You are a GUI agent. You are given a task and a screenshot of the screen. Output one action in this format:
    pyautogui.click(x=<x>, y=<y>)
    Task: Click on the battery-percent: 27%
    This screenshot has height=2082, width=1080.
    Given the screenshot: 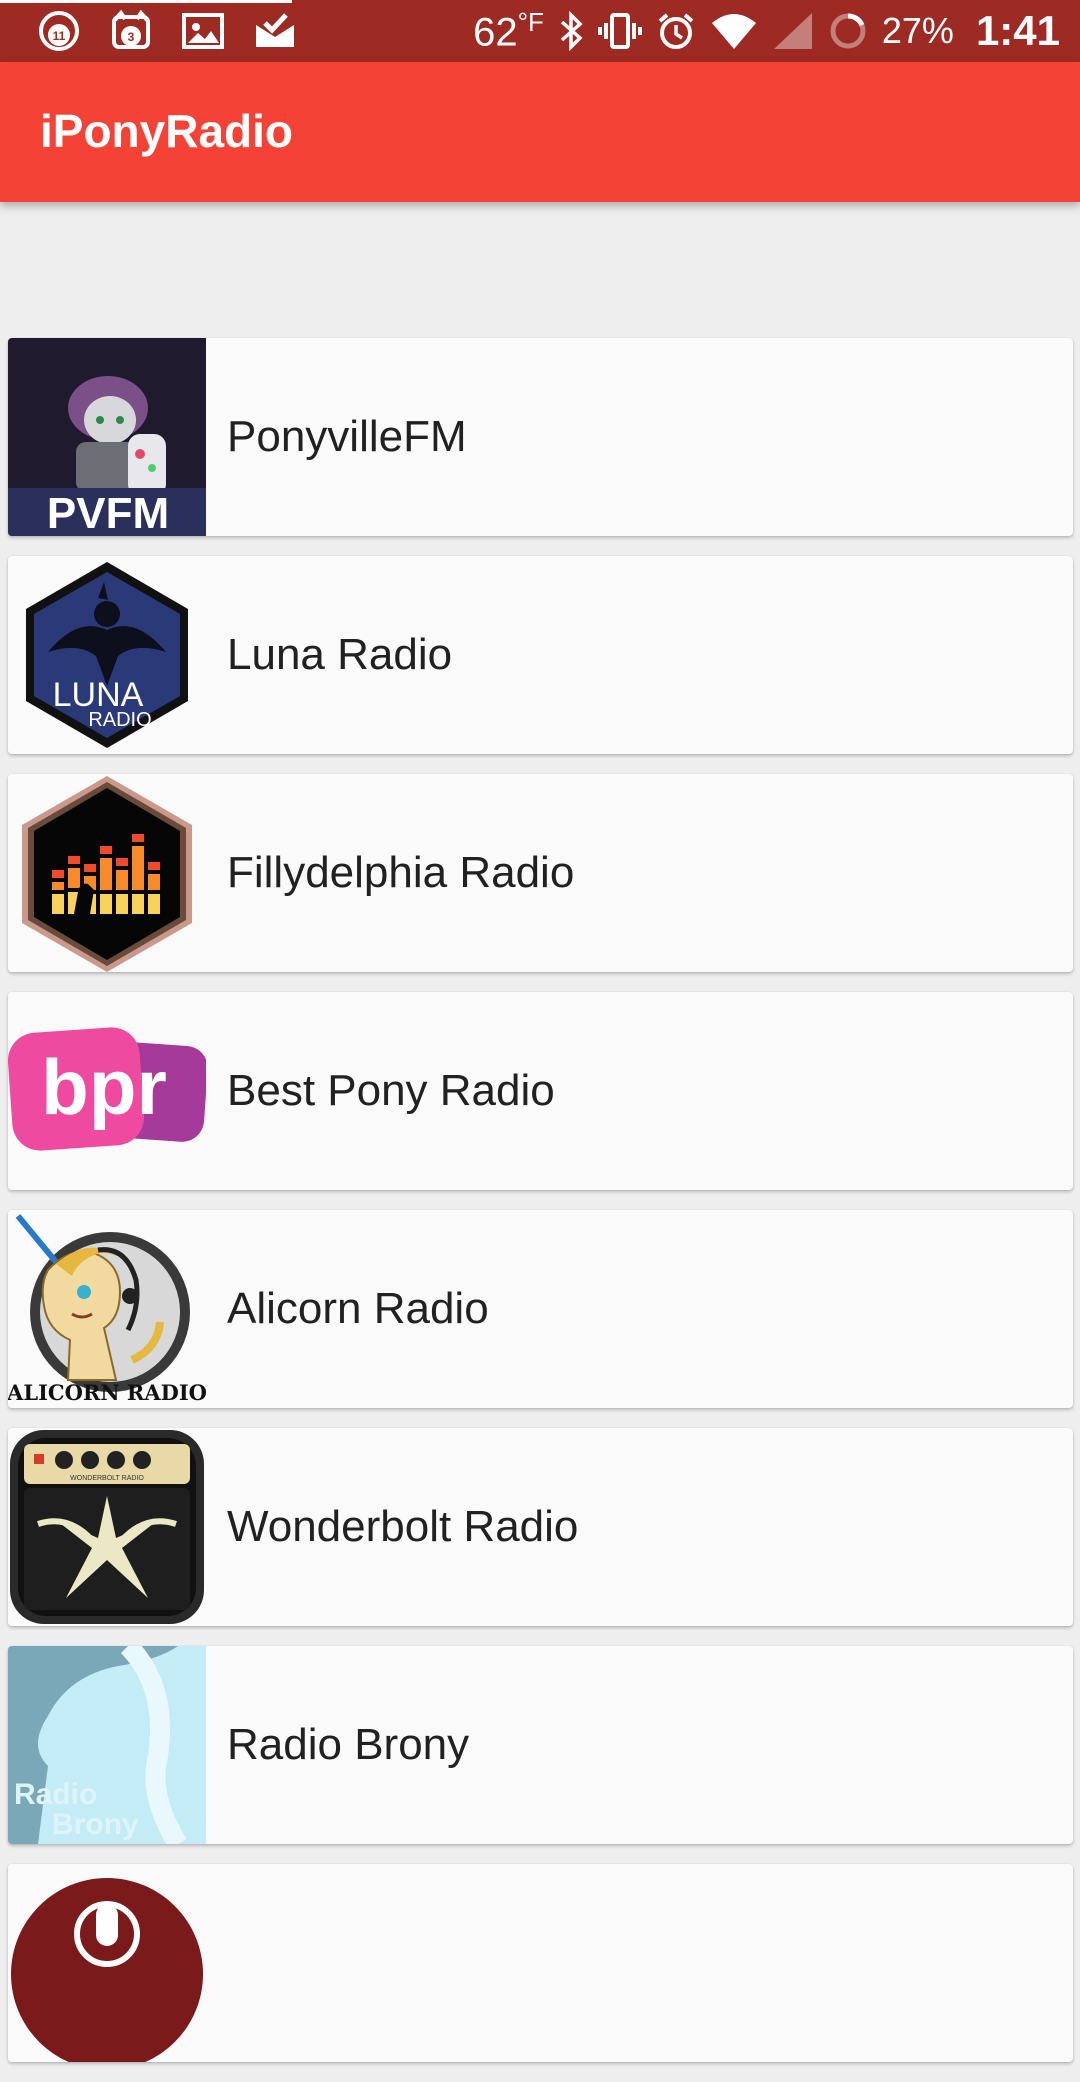 What is the action you would take?
    pyautogui.click(x=917, y=30)
    